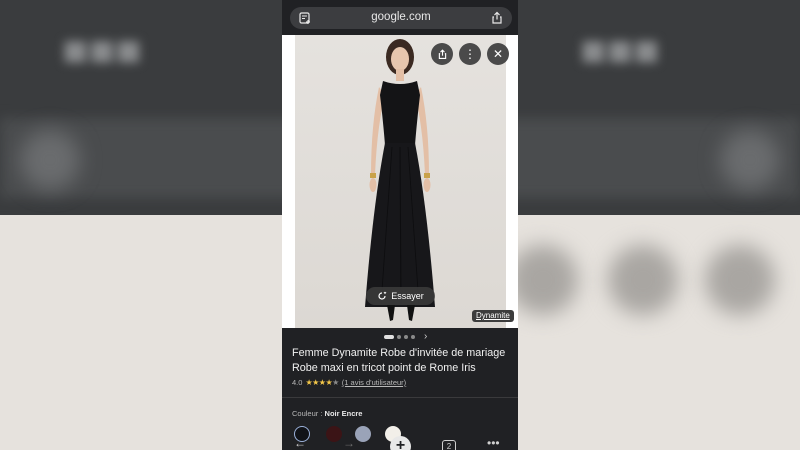  Describe the element at coordinates (374, 382) in the screenshot. I see `reviews-link: (1 avis d'utilisateur)` at that location.